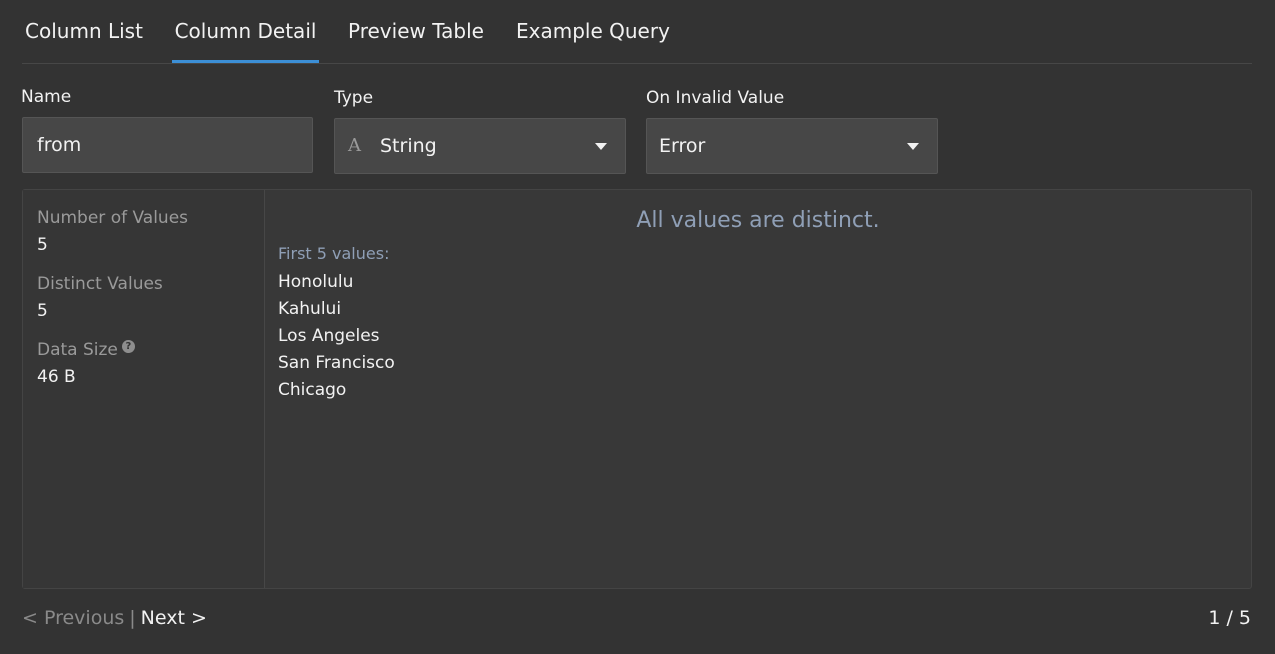 This screenshot has height=654, width=1275. I want to click on name-input, so click(167, 145).